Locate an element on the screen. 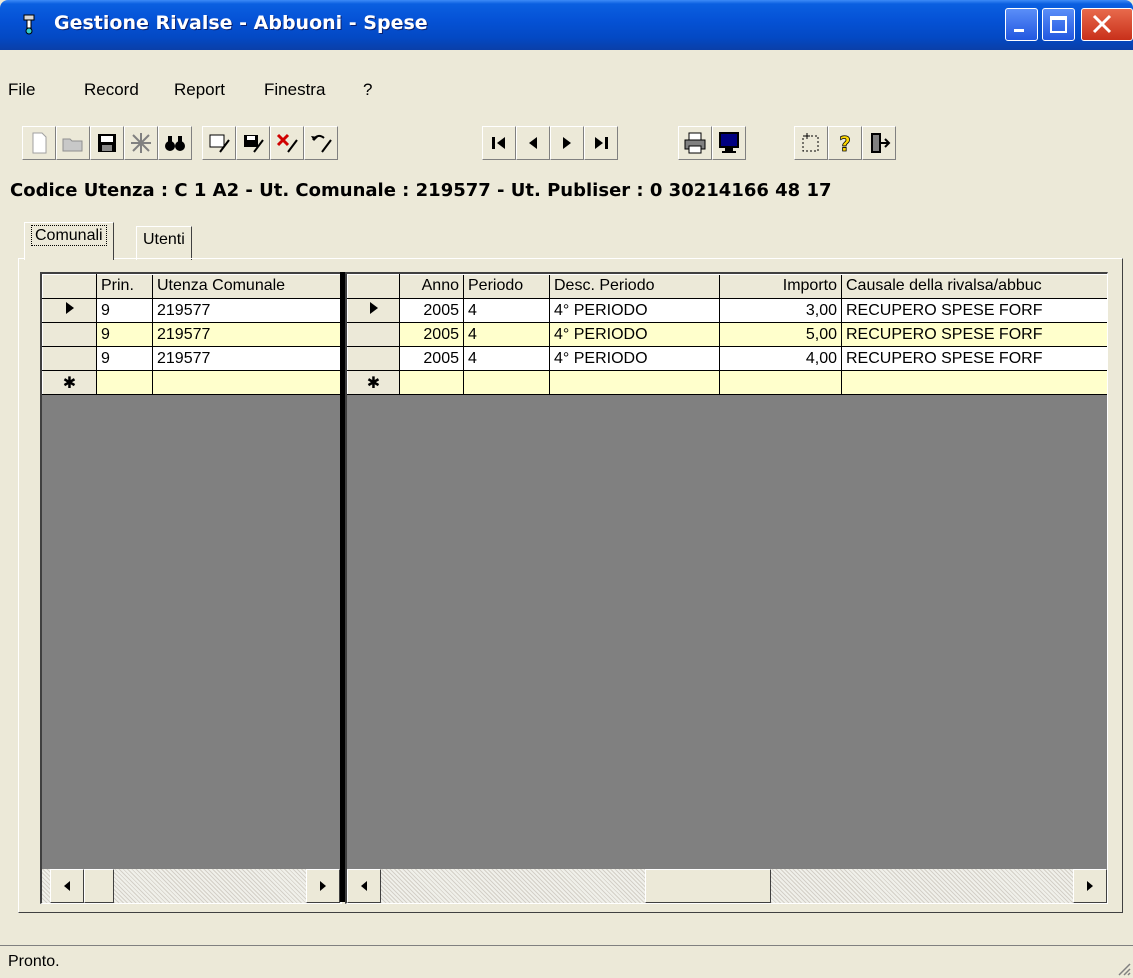 This screenshot has height=978, width=1133. edit-record-button is located at coordinates (219, 143).